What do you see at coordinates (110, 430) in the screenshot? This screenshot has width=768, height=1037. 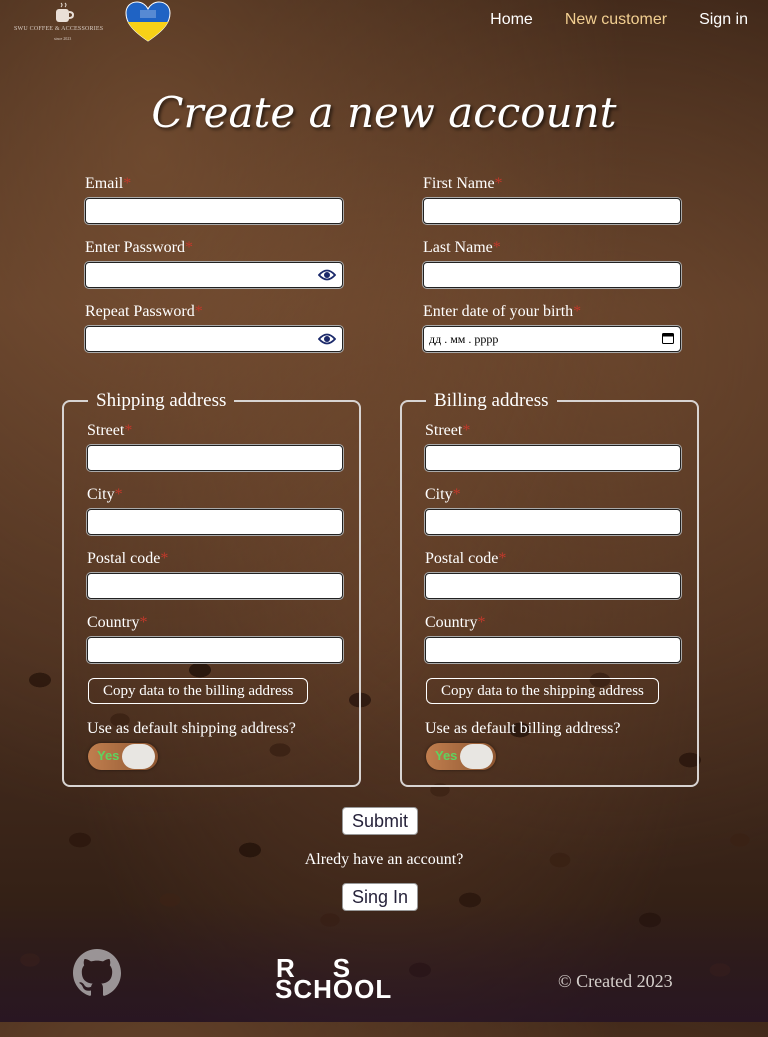 I see `shipping-street-label: Street*` at bounding box center [110, 430].